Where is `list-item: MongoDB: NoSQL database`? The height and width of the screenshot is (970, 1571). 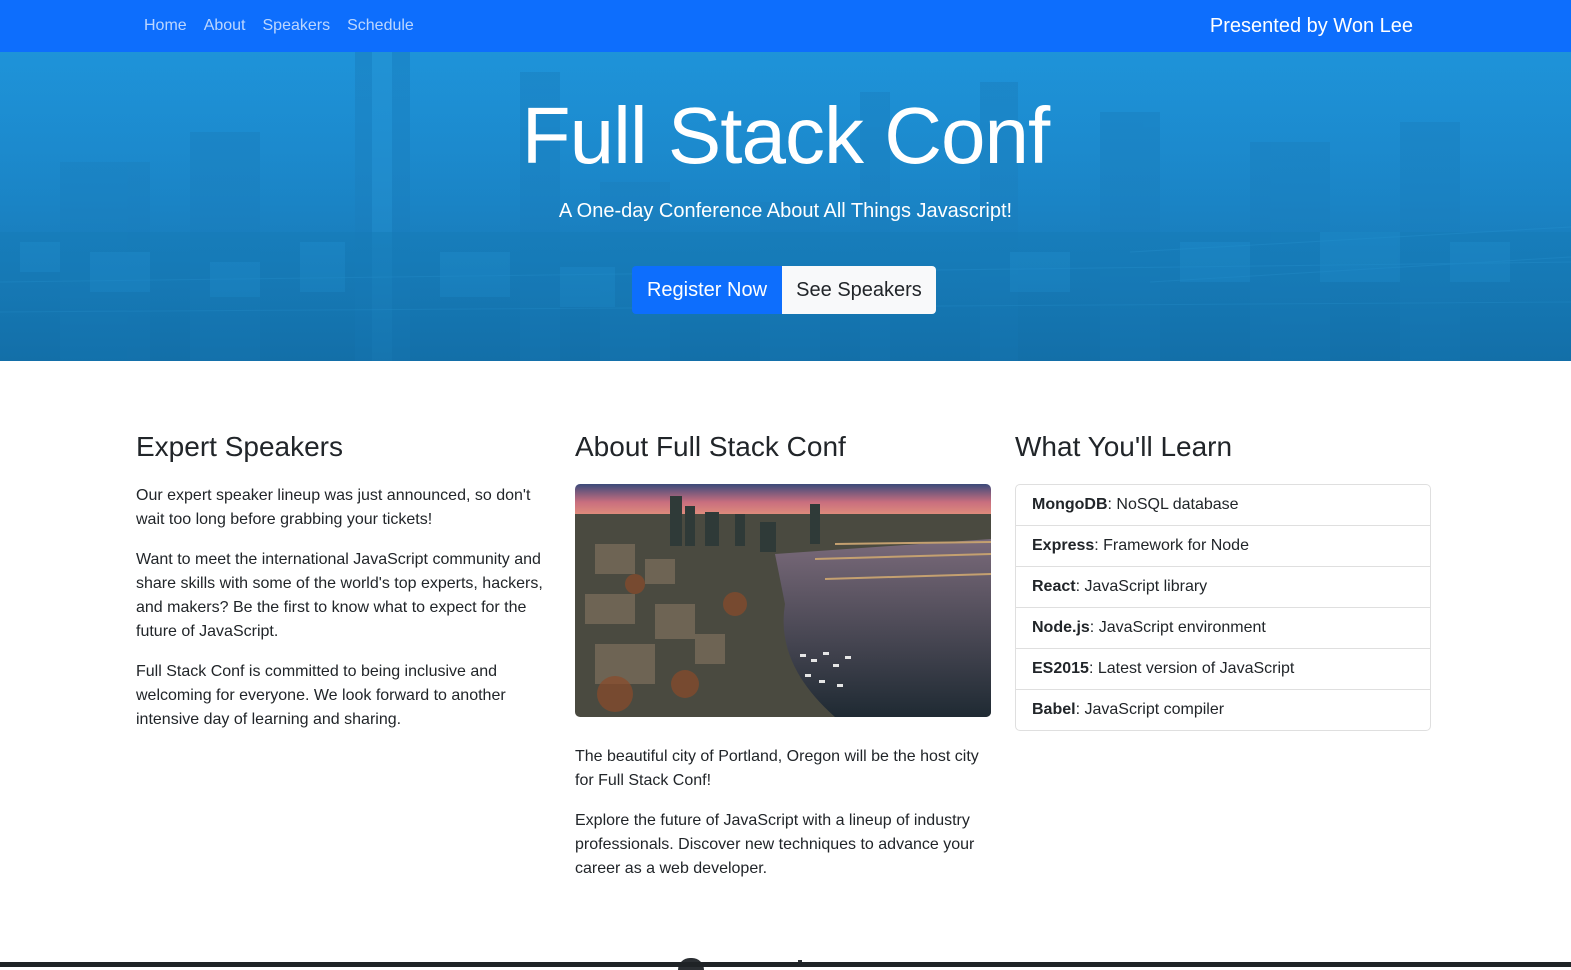
list-item: MongoDB: NoSQL database is located at coordinates (1223, 505).